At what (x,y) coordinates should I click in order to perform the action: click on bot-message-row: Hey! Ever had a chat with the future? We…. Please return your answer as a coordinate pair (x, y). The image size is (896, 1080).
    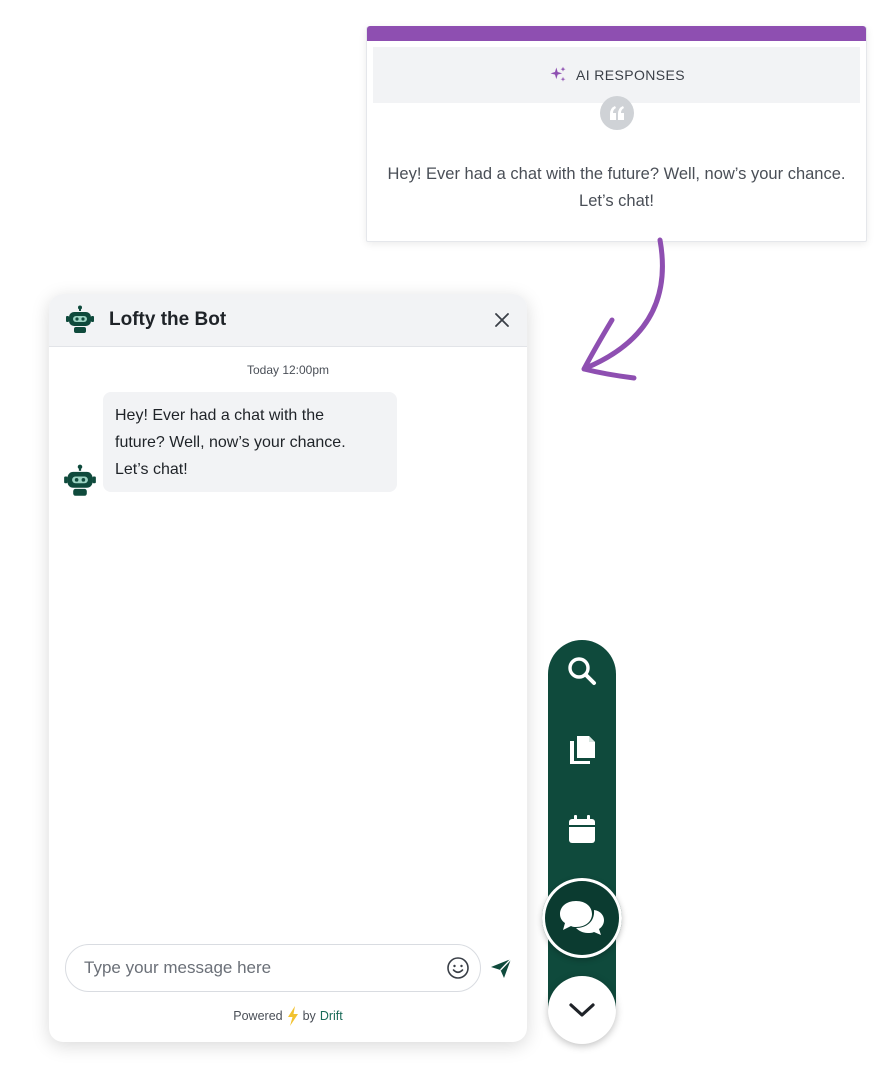
    Looking at the image, I should click on (230, 444).